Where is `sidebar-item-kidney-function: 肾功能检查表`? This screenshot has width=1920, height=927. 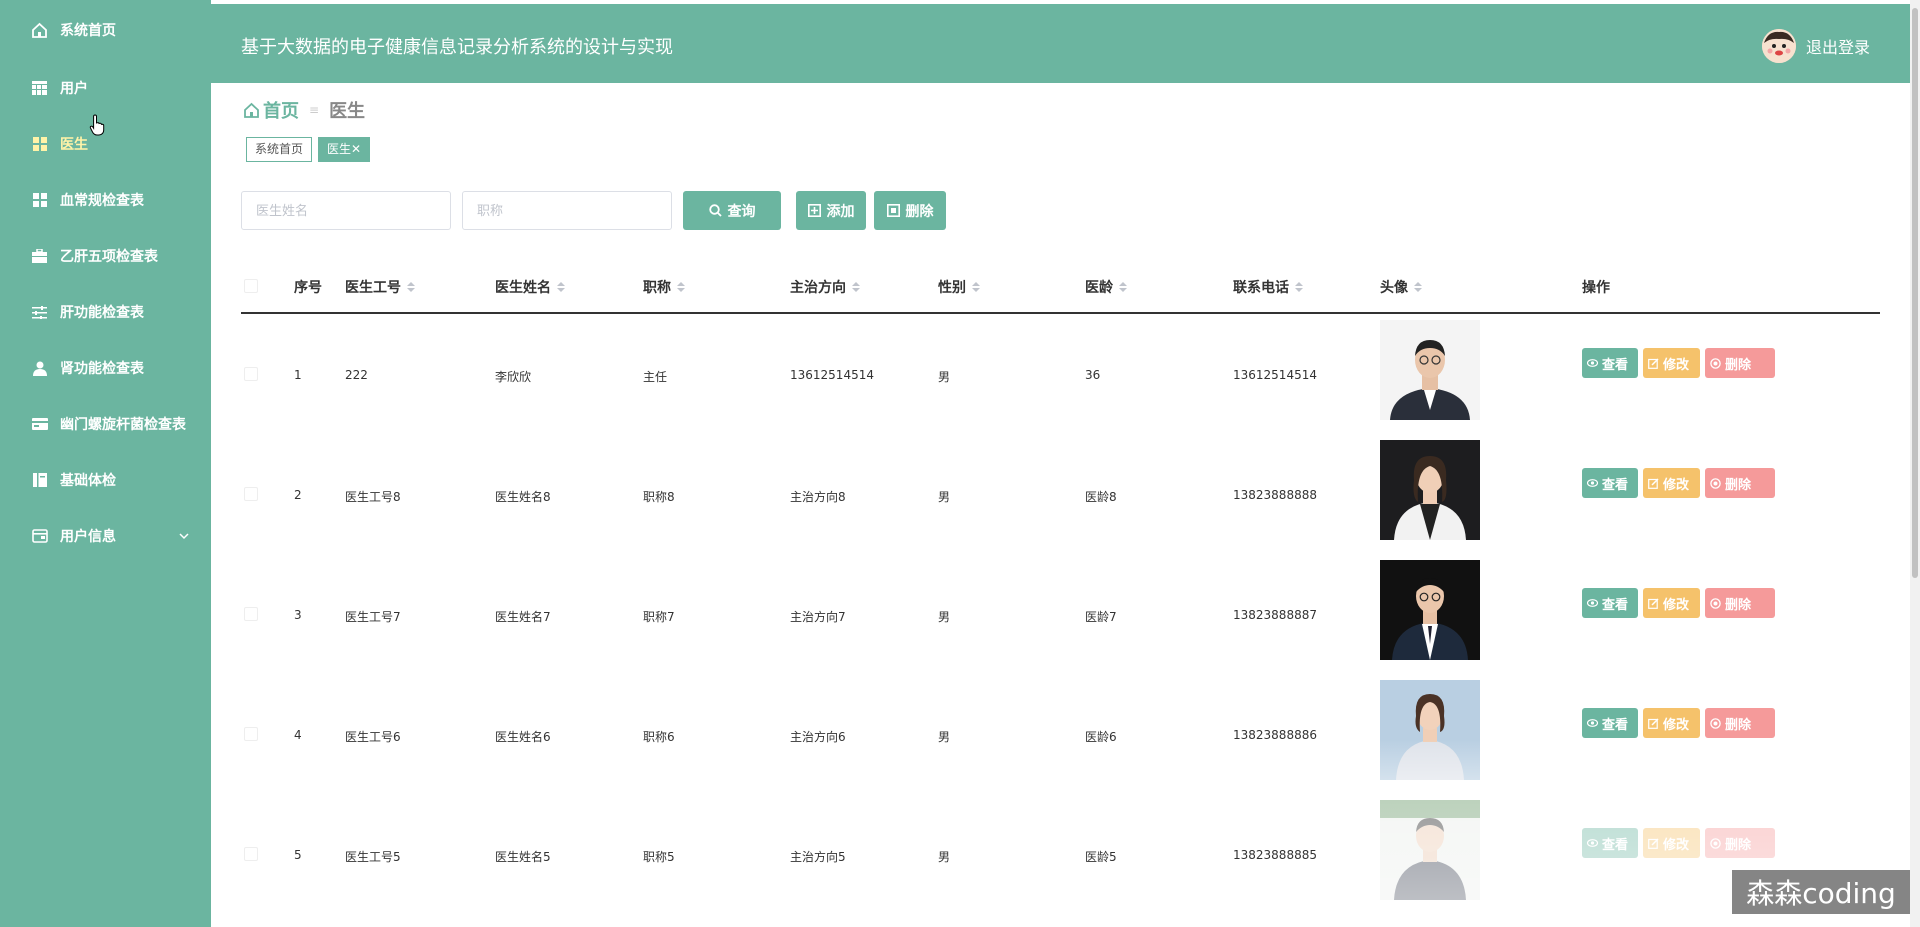 sidebar-item-kidney-function: 肾功能检查表 is located at coordinates (105, 368).